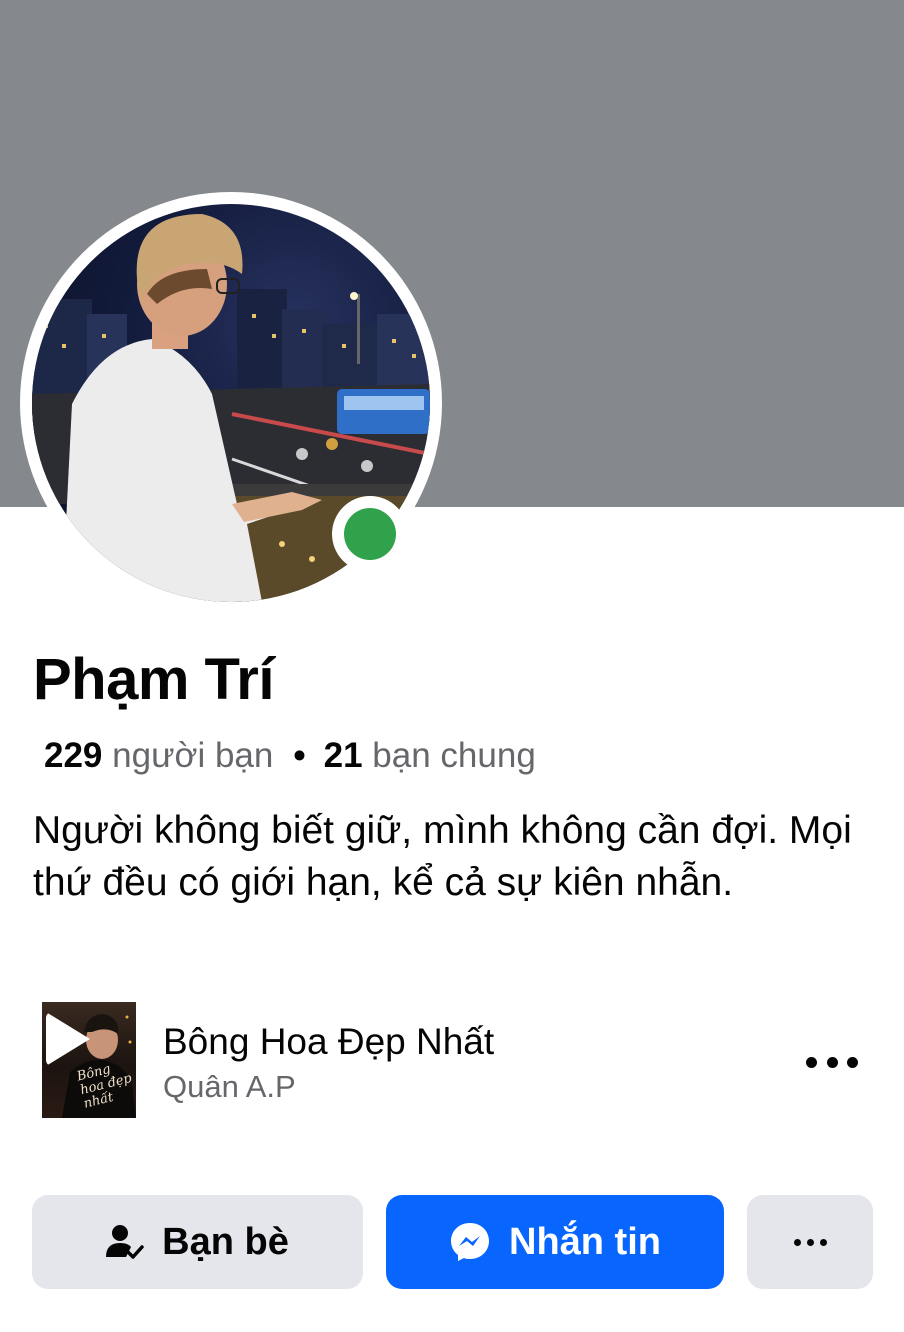 The height and width of the screenshot is (1332, 904). Describe the element at coordinates (73, 755) in the screenshot. I see `friends-count: 229` at that location.